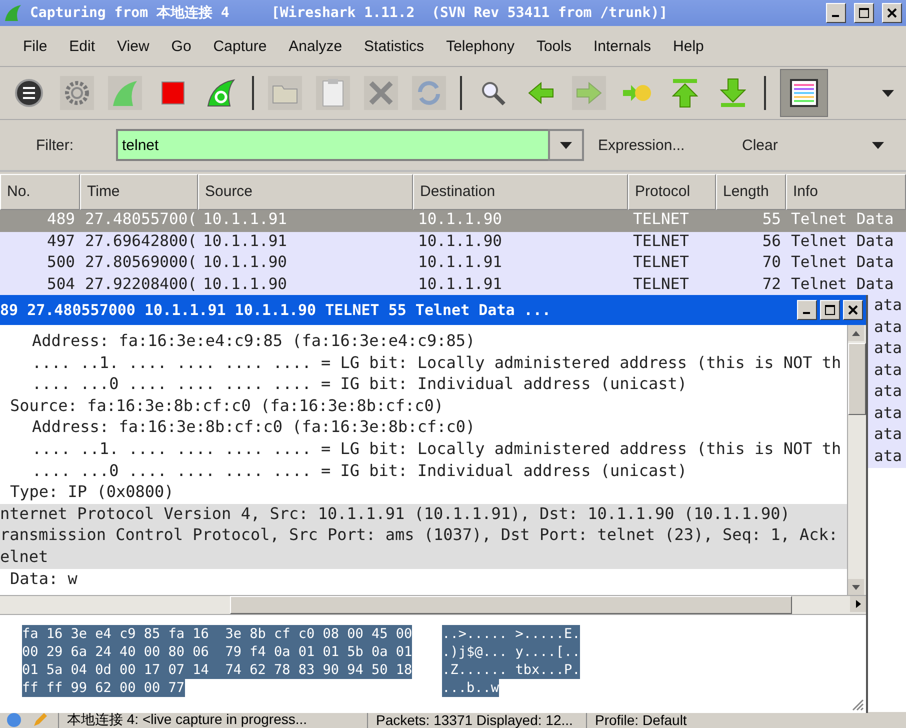  What do you see at coordinates (751, 192) in the screenshot?
I see `column-header: Length` at bounding box center [751, 192].